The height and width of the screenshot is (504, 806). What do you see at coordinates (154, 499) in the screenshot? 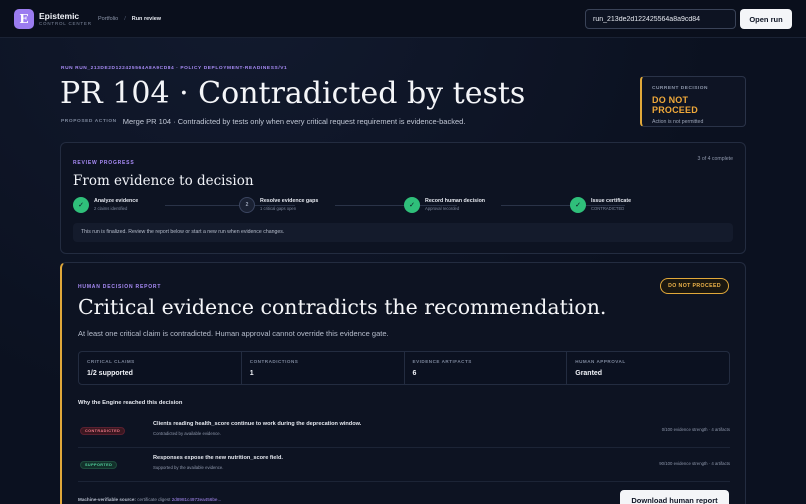
I see `machine-source-text: certificate digest` at bounding box center [154, 499].